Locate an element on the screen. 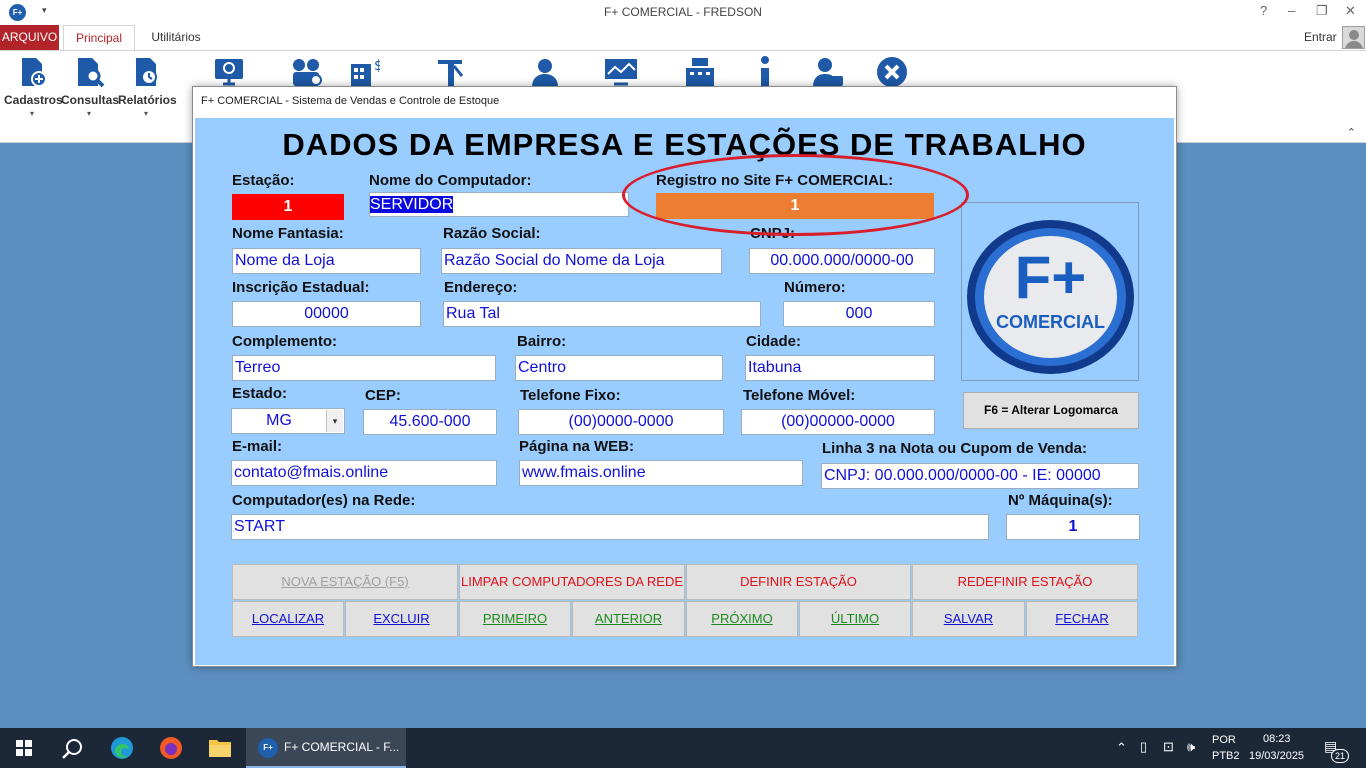 The image size is (1366, 768). file-explorer-icon is located at coordinates (220, 748).